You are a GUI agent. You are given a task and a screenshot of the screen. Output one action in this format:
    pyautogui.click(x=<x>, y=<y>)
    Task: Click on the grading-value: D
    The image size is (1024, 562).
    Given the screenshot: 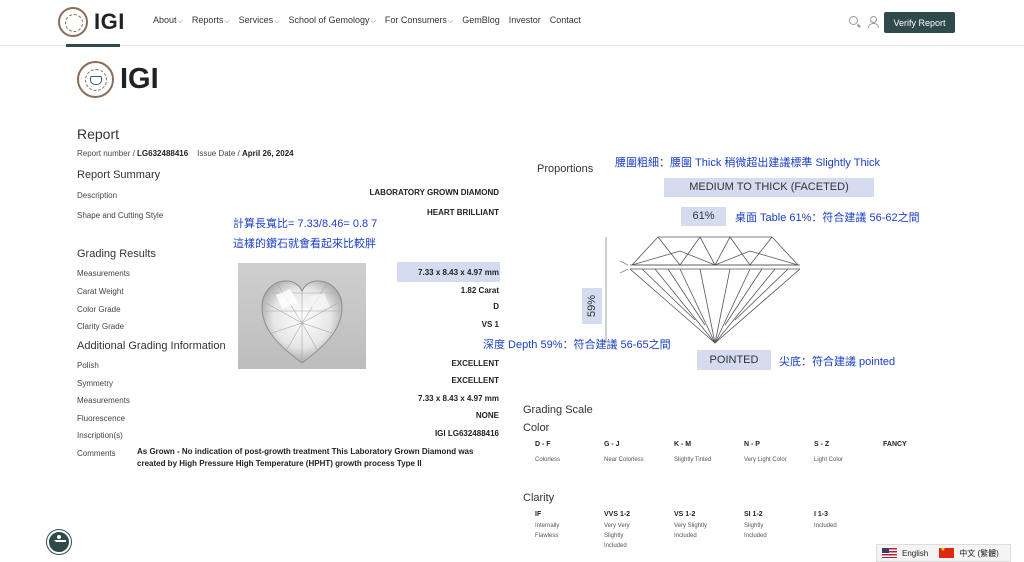 What is the action you would take?
    pyautogui.click(x=496, y=306)
    